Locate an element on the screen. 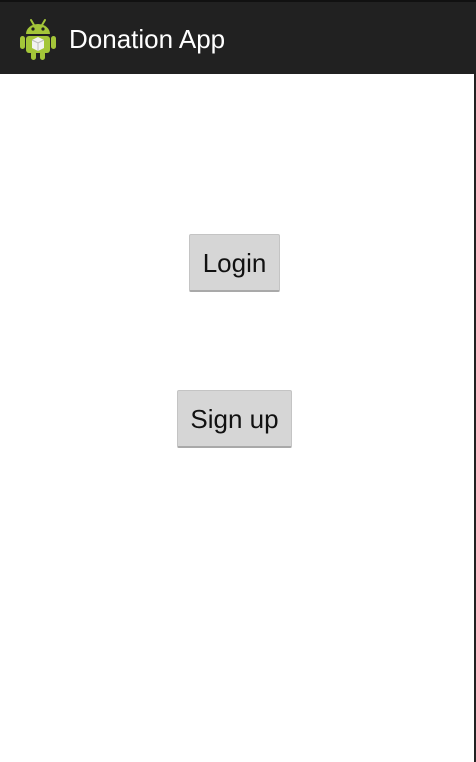 This screenshot has width=476, height=762. signup-button: Sign up is located at coordinates (234, 419).